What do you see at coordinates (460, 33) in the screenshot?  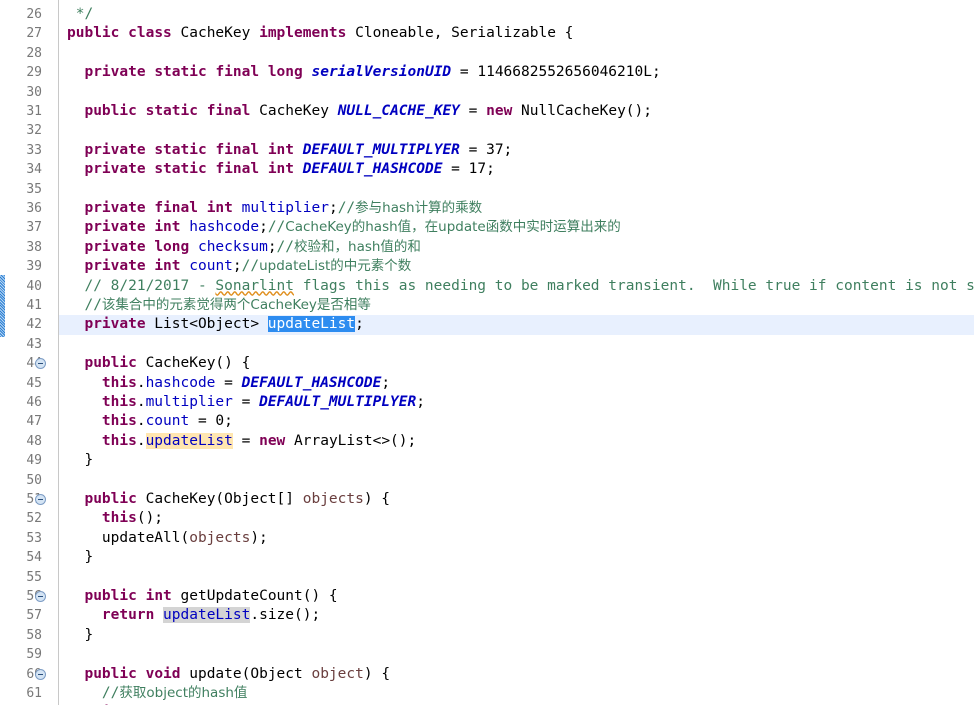 I see `code-token: Cloneable, Serializable {` at bounding box center [460, 33].